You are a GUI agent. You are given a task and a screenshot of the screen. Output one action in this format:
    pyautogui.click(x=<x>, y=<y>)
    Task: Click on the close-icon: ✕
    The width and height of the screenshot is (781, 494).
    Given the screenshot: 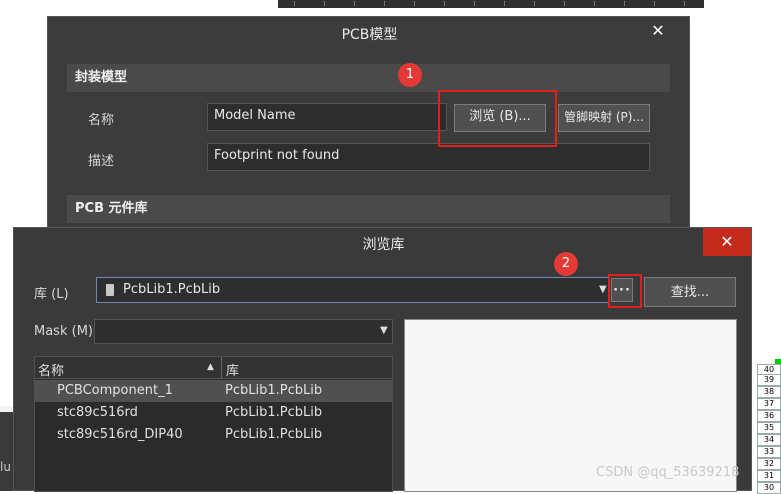 What is the action you would take?
    pyautogui.click(x=658, y=31)
    